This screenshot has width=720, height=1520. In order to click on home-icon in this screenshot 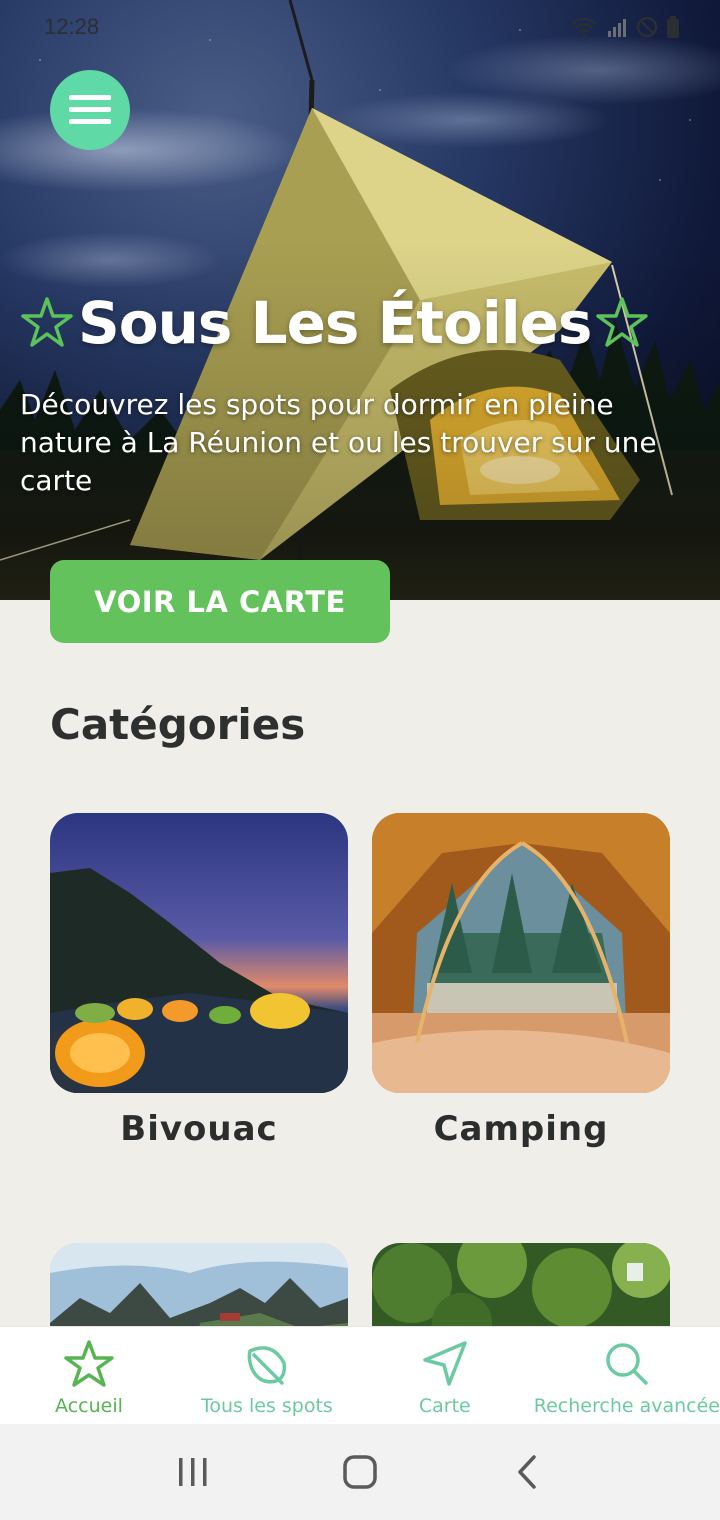, I will do `click(360, 1472)`.